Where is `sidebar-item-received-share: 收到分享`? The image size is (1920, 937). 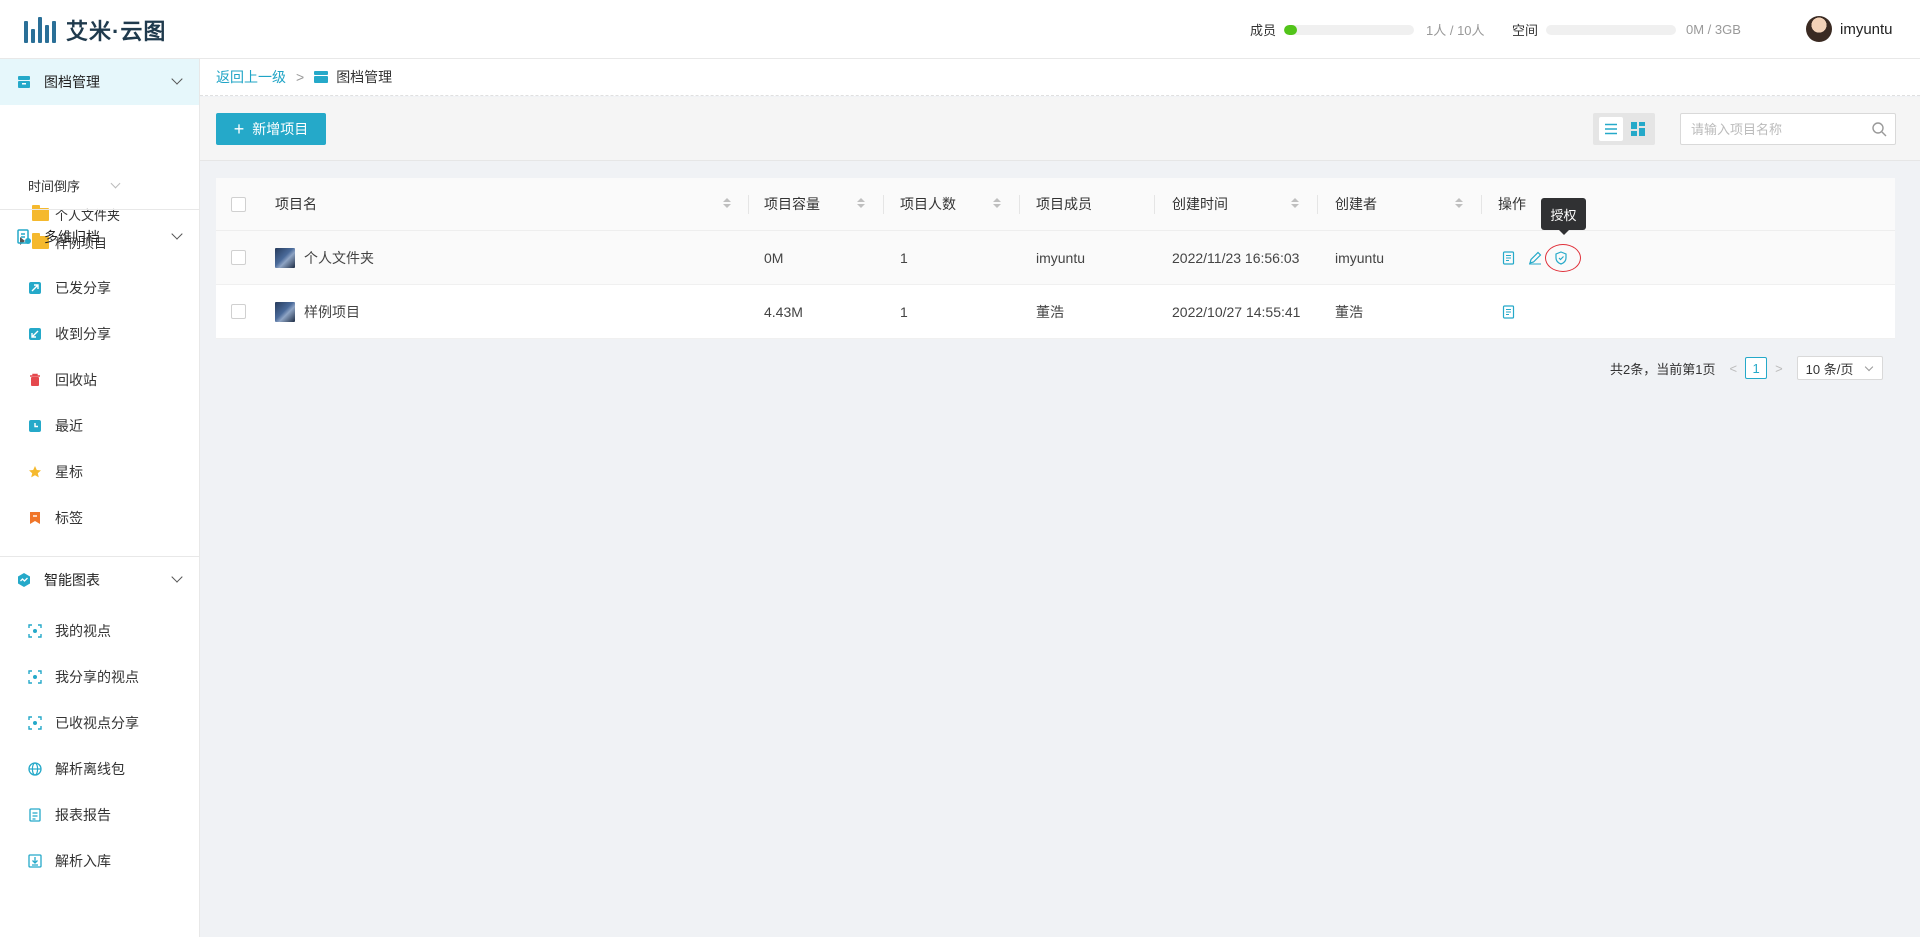 sidebar-item-received-share: 收到分享 is located at coordinates (69, 334).